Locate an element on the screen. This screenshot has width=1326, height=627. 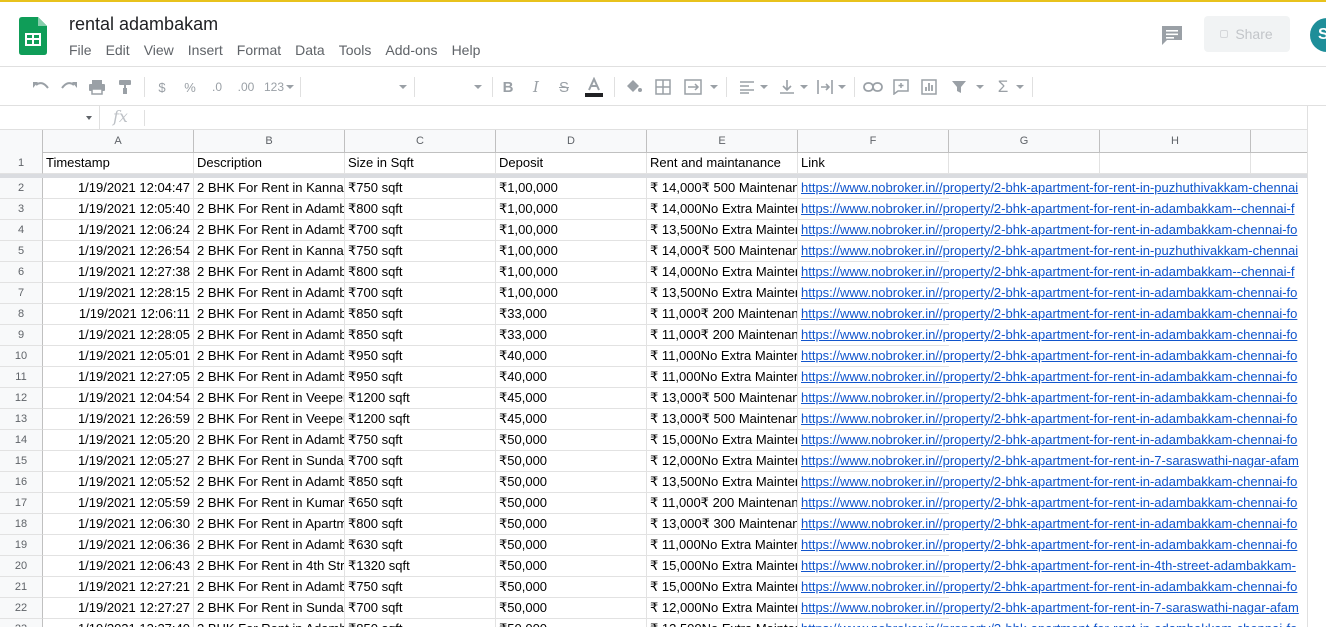
cell-timestamp: 1/19/2021 12:05:01 is located at coordinates (118, 356).